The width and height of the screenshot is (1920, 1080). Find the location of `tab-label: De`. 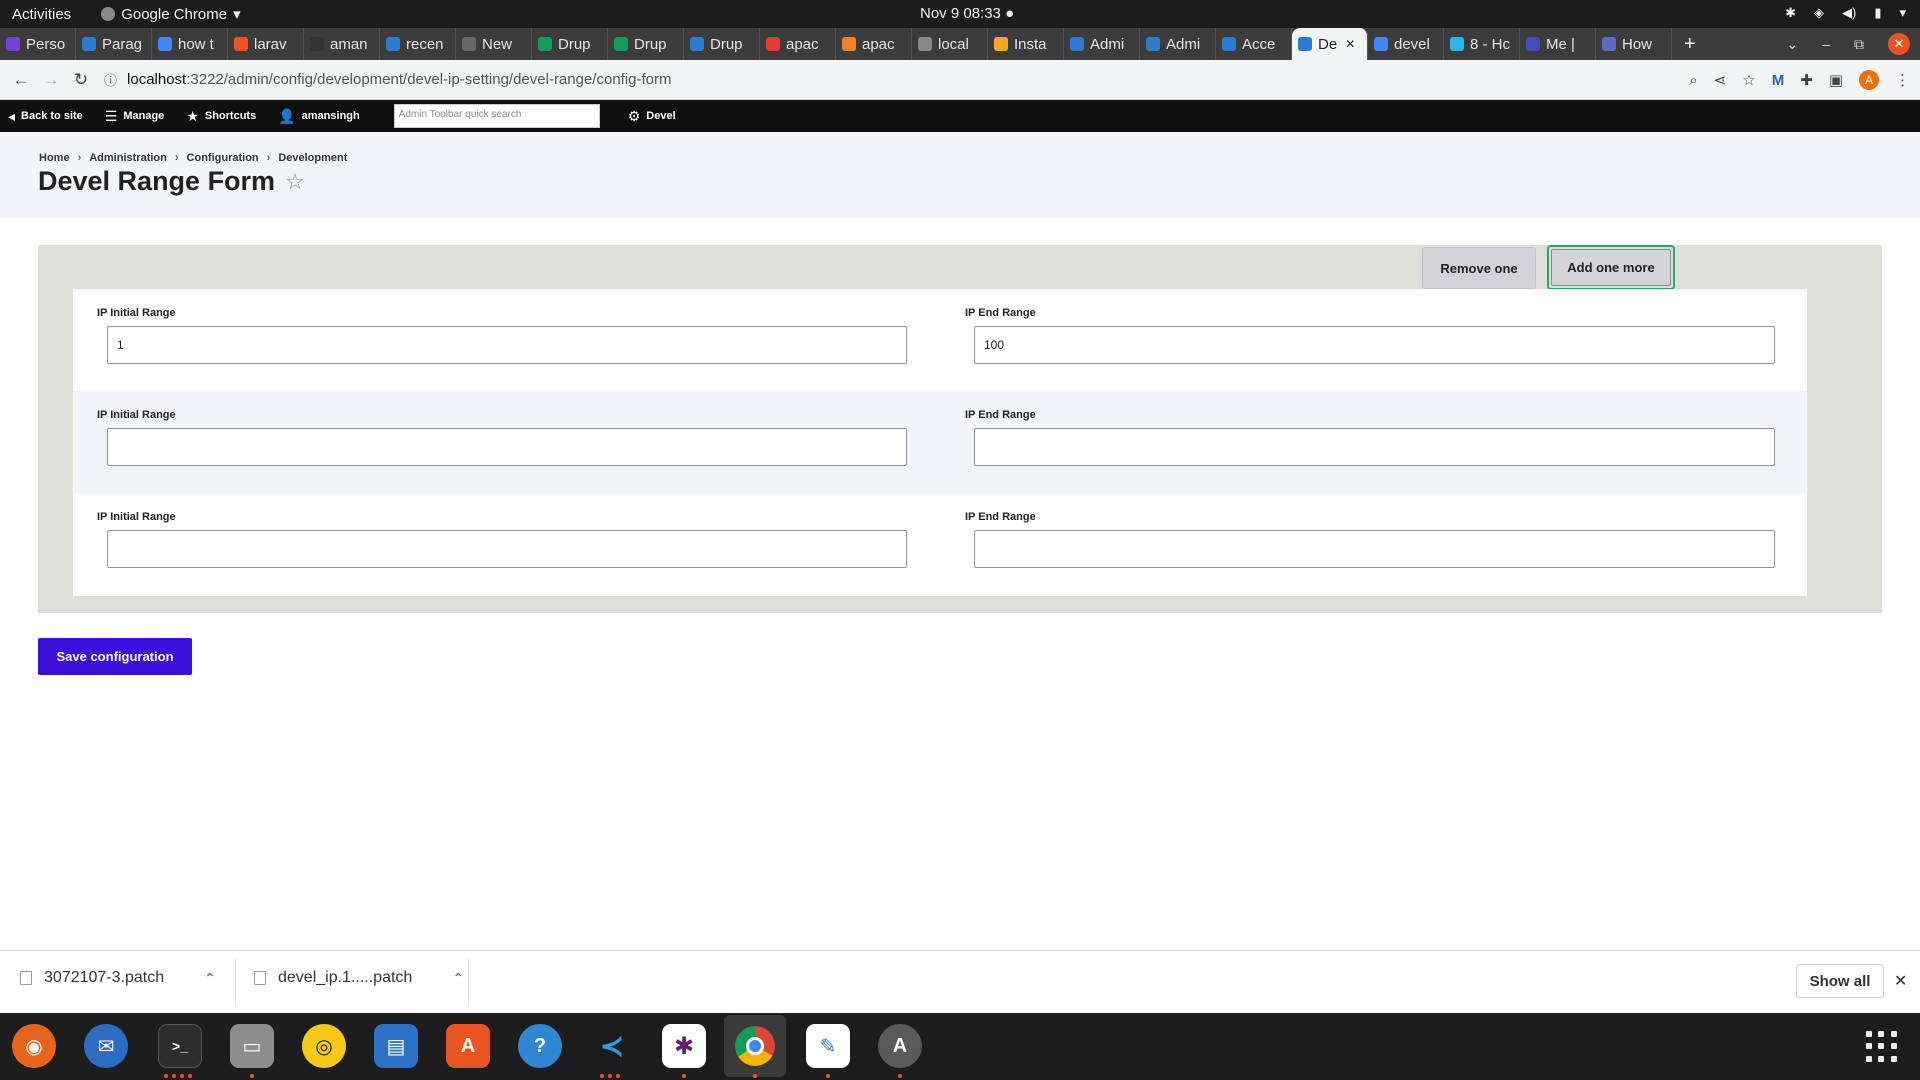

tab-label: De is located at coordinates (1328, 44).